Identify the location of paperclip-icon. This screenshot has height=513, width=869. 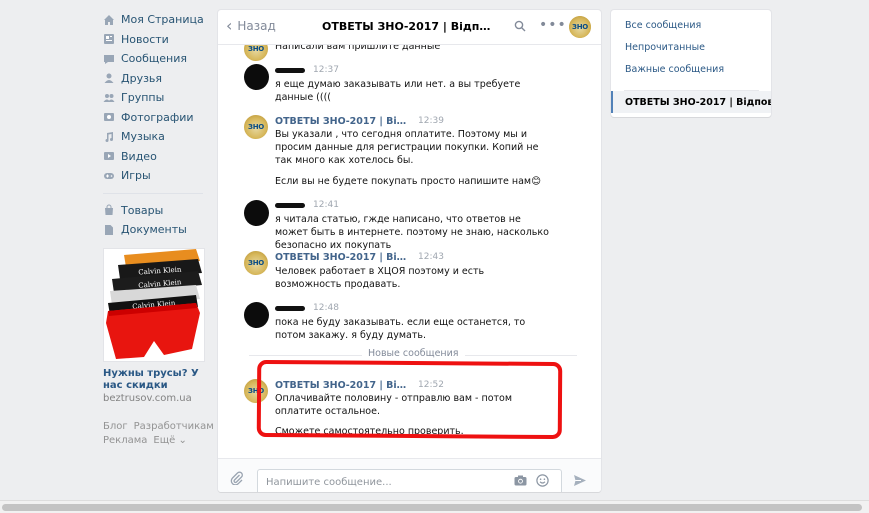
(237, 479).